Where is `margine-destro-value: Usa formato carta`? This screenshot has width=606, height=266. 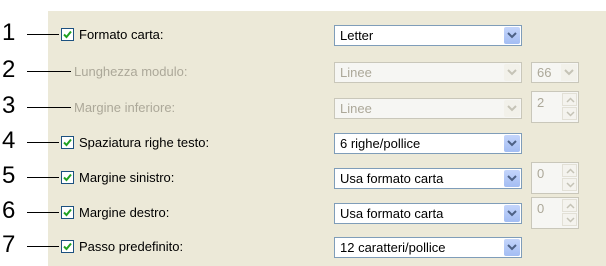
margine-destro-value: Usa formato carta is located at coordinates (392, 213).